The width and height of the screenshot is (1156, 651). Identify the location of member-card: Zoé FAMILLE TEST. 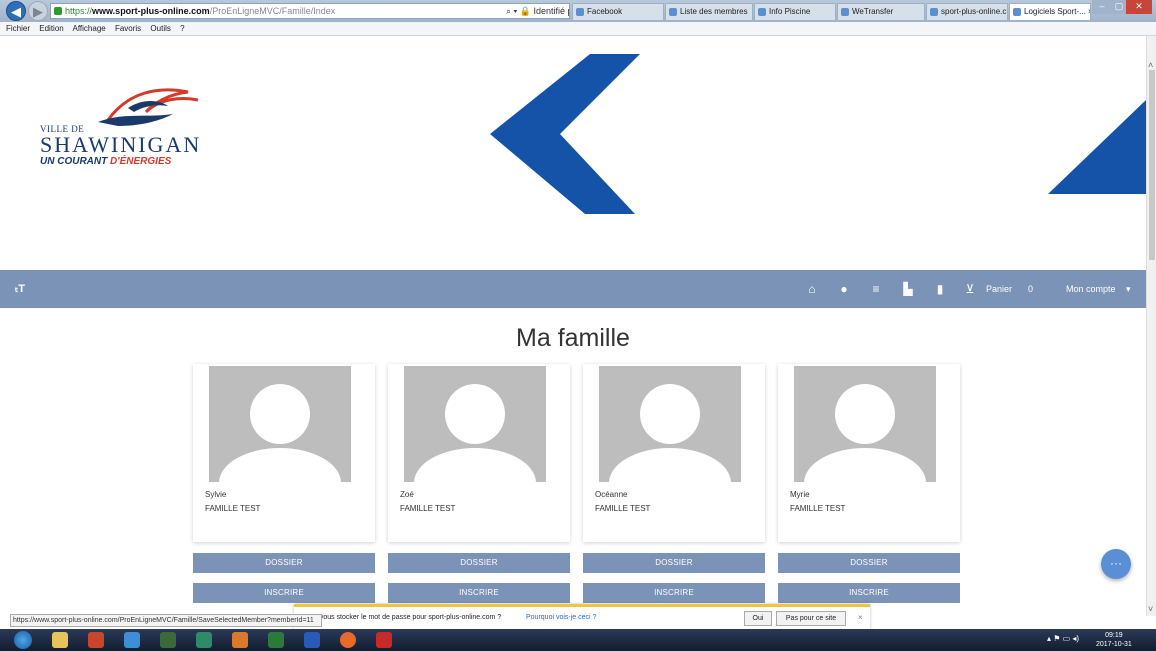
(479, 453).